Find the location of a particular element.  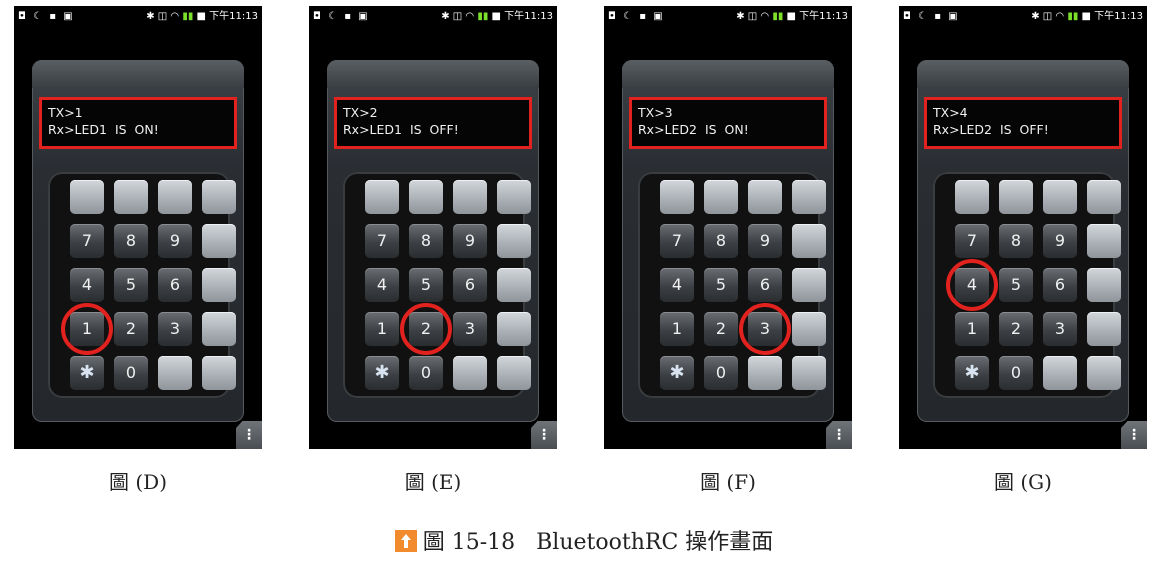

device-top-bezel is located at coordinates (1023, 74).